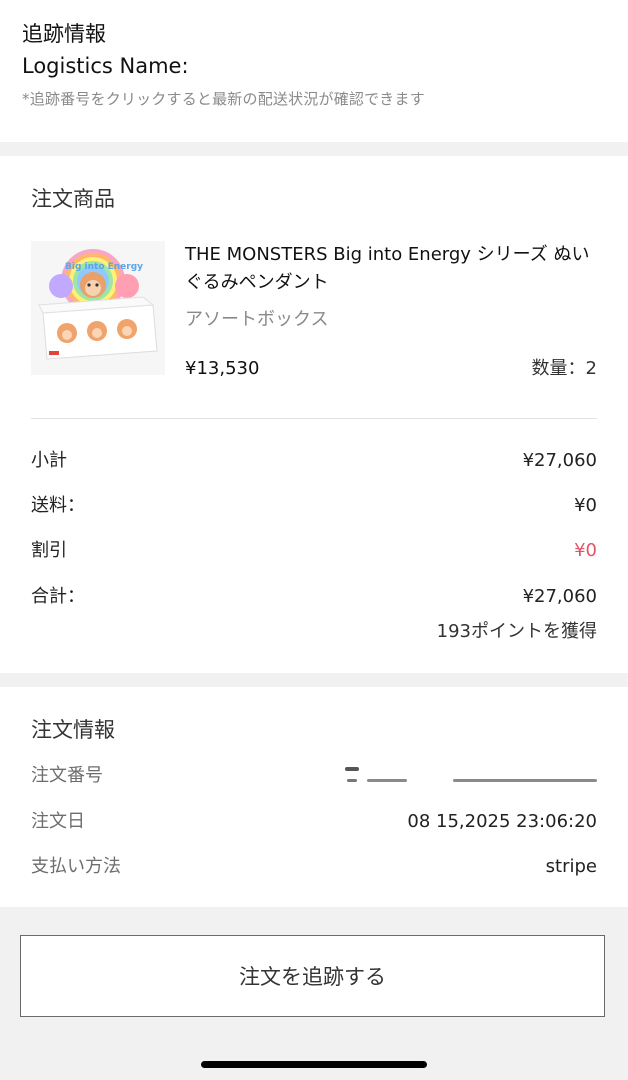  Describe the element at coordinates (312, 976) in the screenshot. I see `track-order-button: 注文を追跡する` at that location.